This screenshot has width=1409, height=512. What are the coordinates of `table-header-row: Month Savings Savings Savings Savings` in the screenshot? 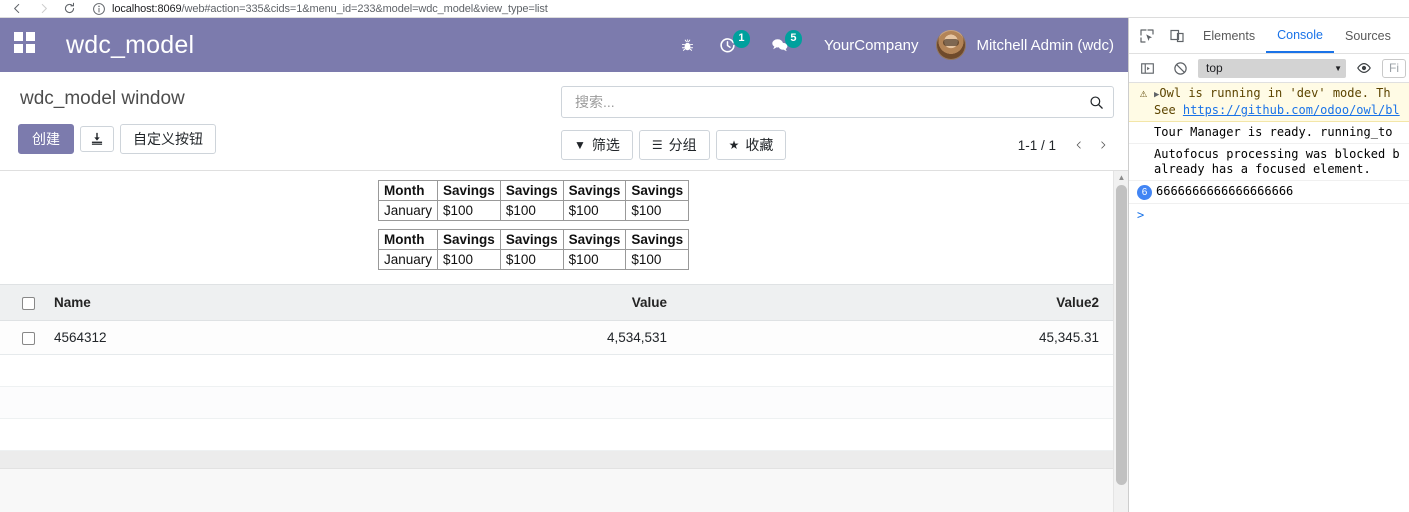 It's located at (533, 239).